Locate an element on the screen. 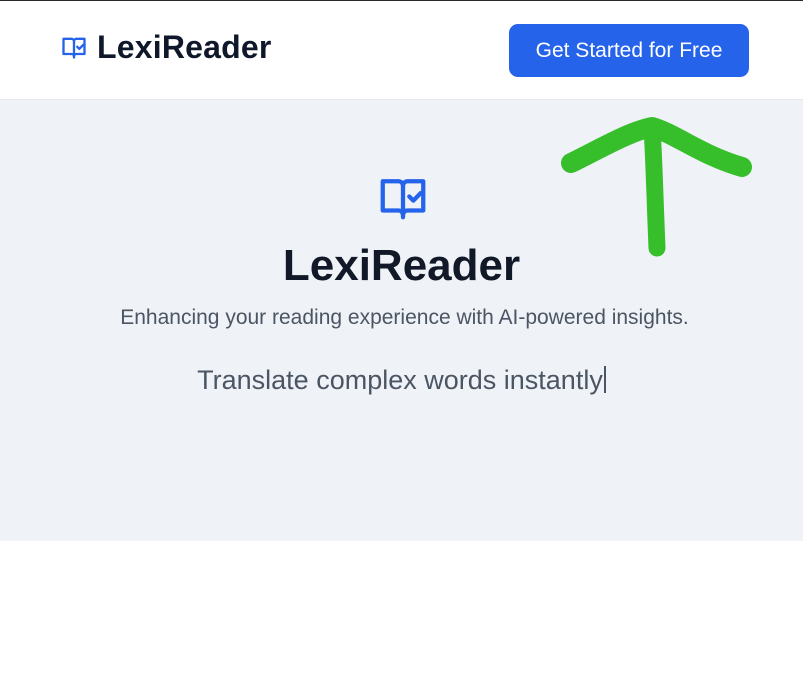 Image resolution: width=803 pixels, height=673 pixels. brand-logo: LexiReader is located at coordinates (165, 47).